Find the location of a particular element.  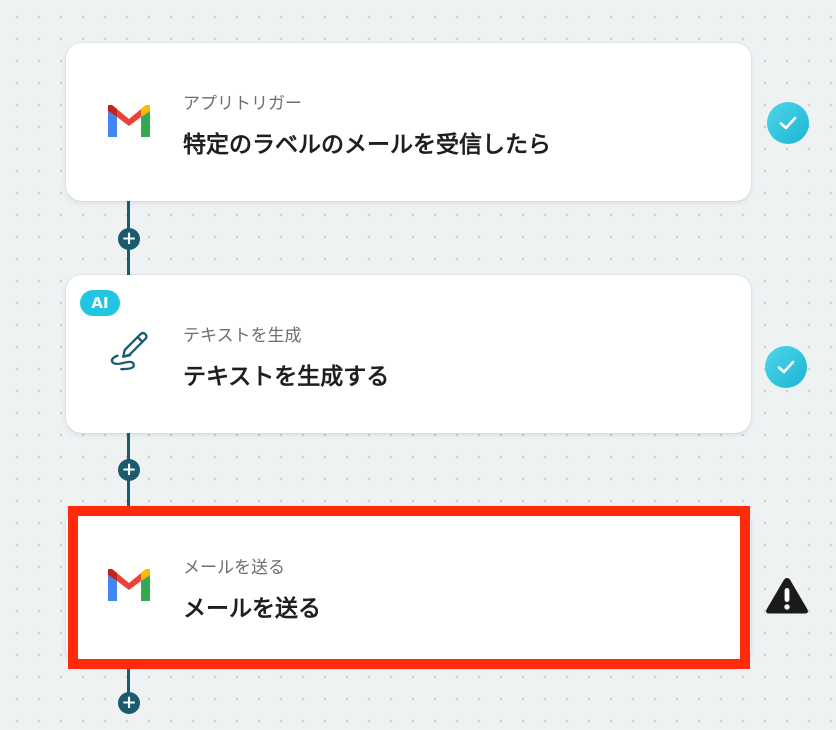

step-subtitle: メールを送る is located at coordinates (234, 568).